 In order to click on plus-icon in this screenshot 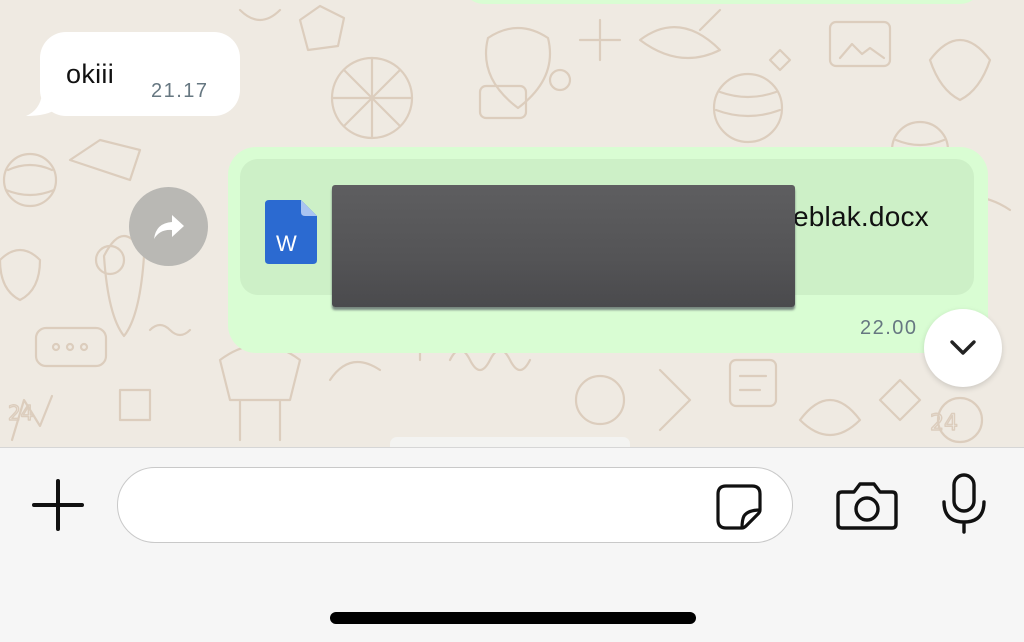, I will do `click(58, 505)`.